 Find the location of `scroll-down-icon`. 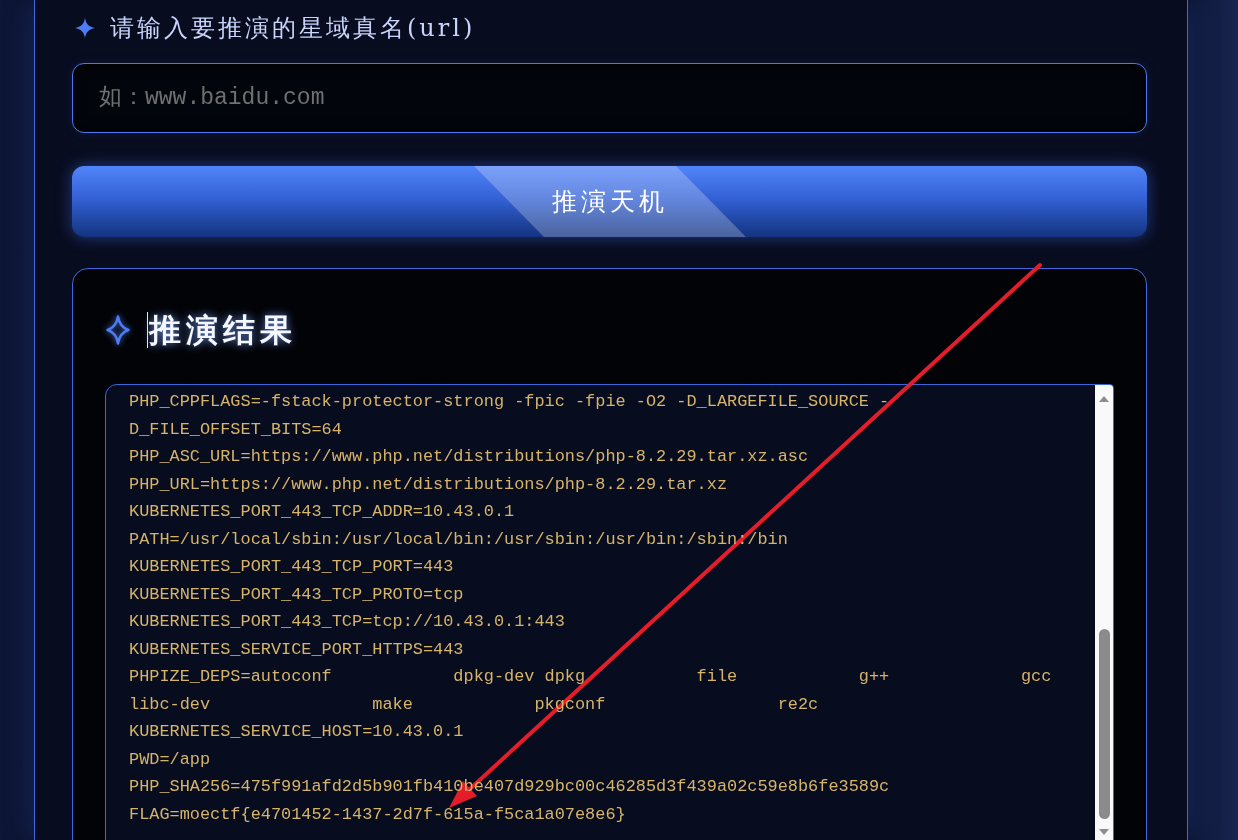

scroll-down-icon is located at coordinates (1104, 832).